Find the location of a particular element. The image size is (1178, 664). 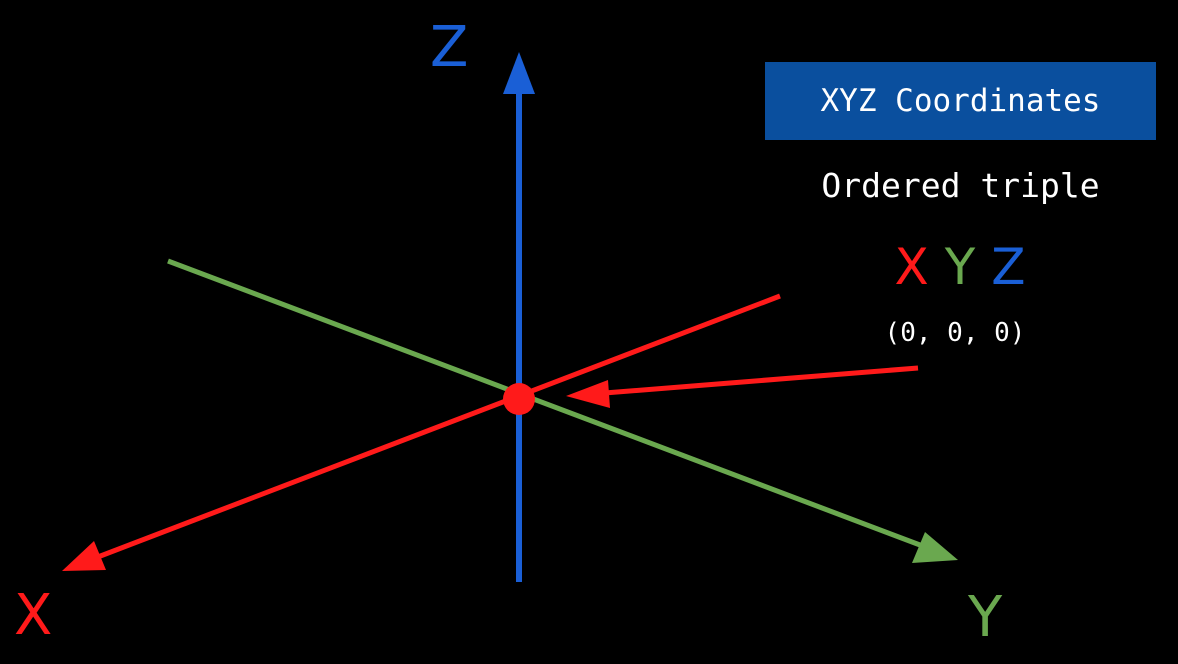

x-axis-label: X is located at coordinates (33, 615).